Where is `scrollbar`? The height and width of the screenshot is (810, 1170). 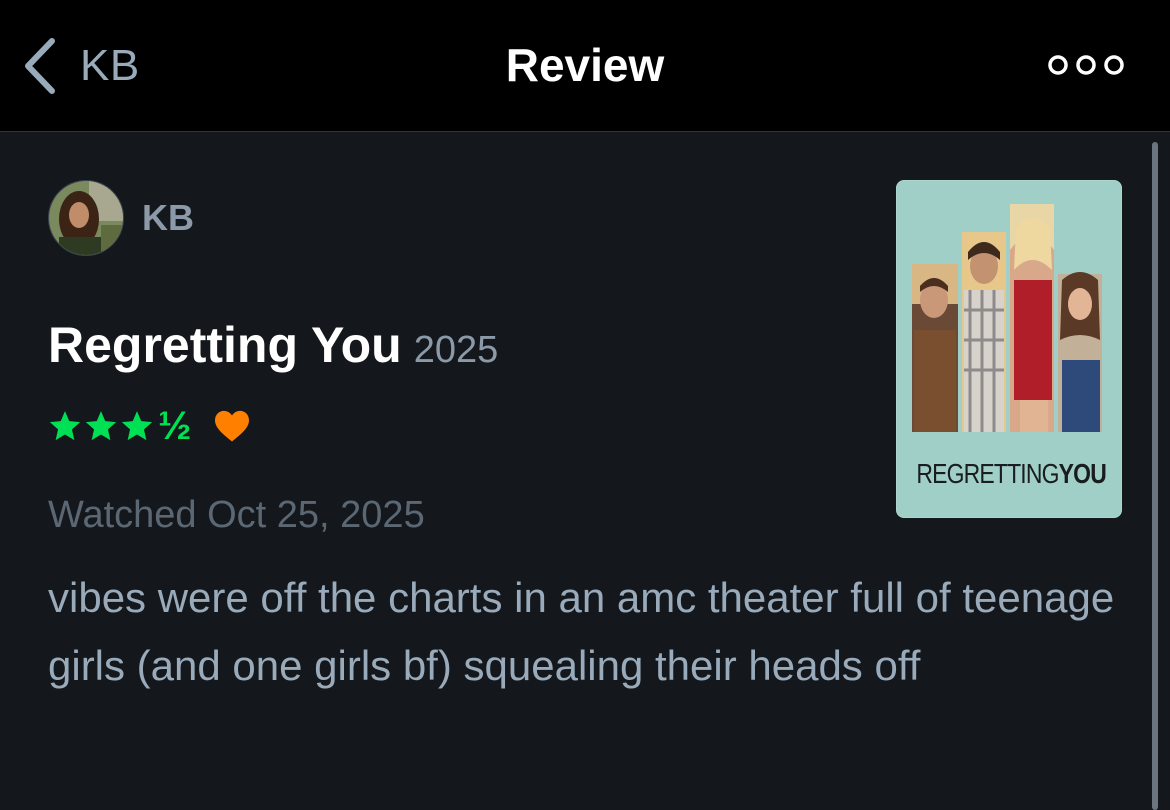
scrollbar is located at coordinates (1155, 476).